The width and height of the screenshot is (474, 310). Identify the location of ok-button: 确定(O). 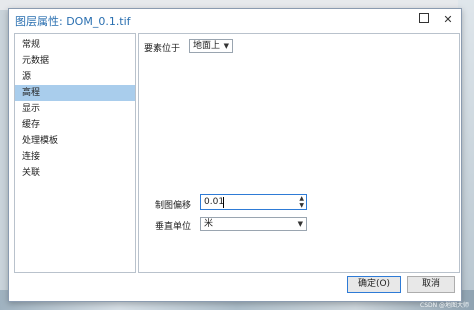
(374, 284).